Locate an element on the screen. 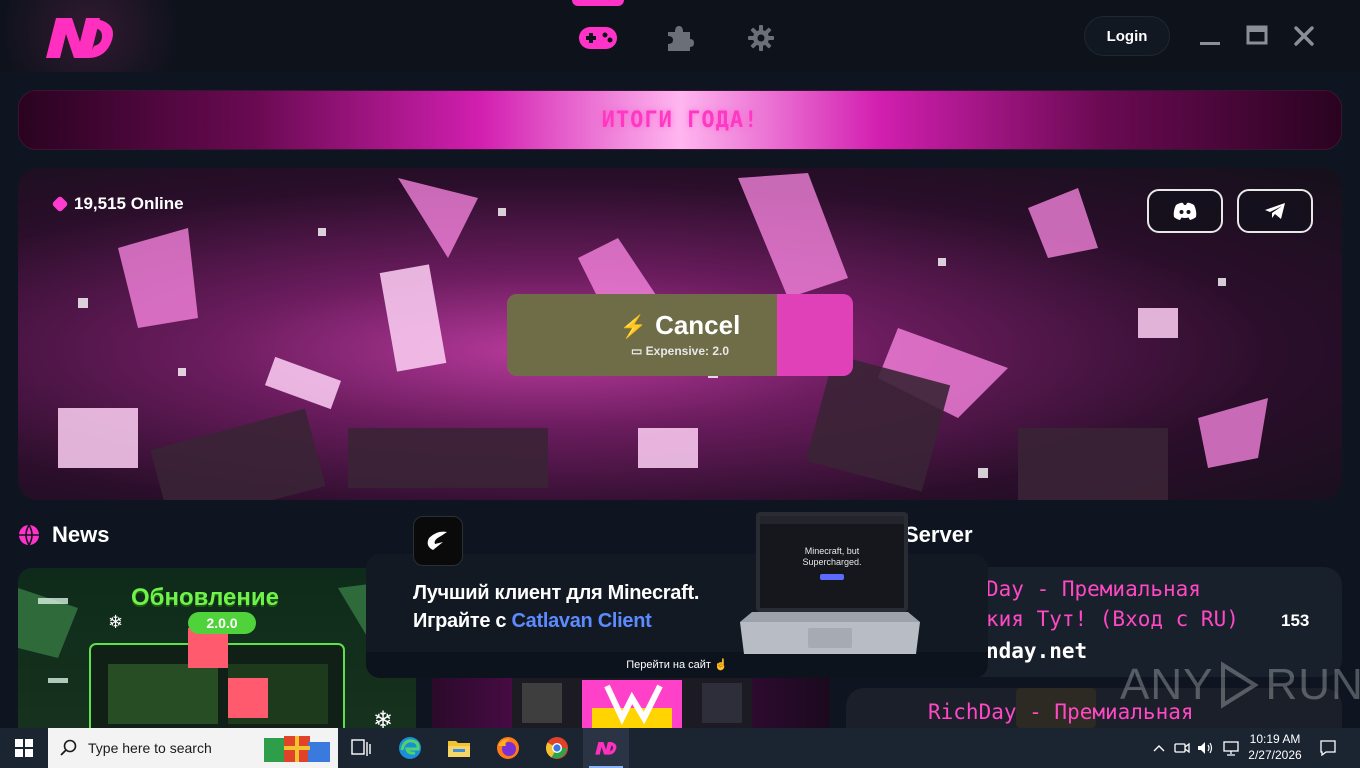 This screenshot has width=1360, height=768. news-card-version-badge: 2.0.0 is located at coordinates (222, 623).